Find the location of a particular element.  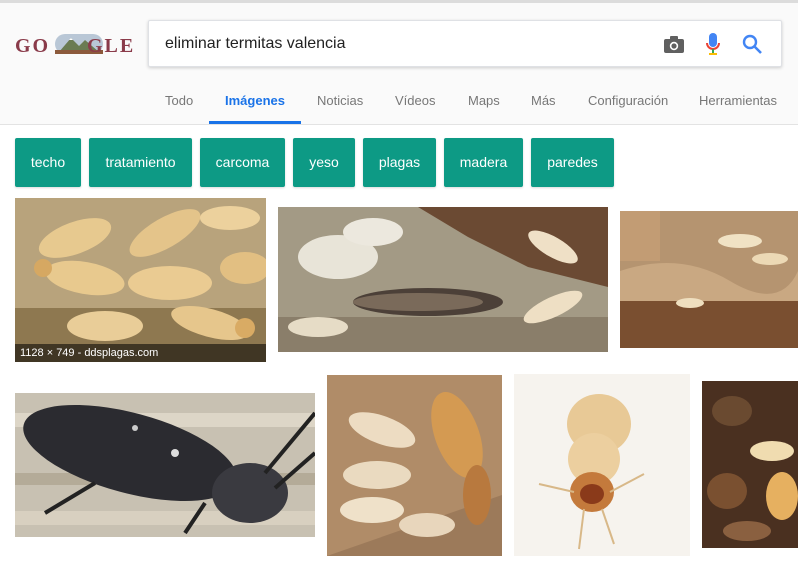

chip-yeso: yeso is located at coordinates (324, 162).